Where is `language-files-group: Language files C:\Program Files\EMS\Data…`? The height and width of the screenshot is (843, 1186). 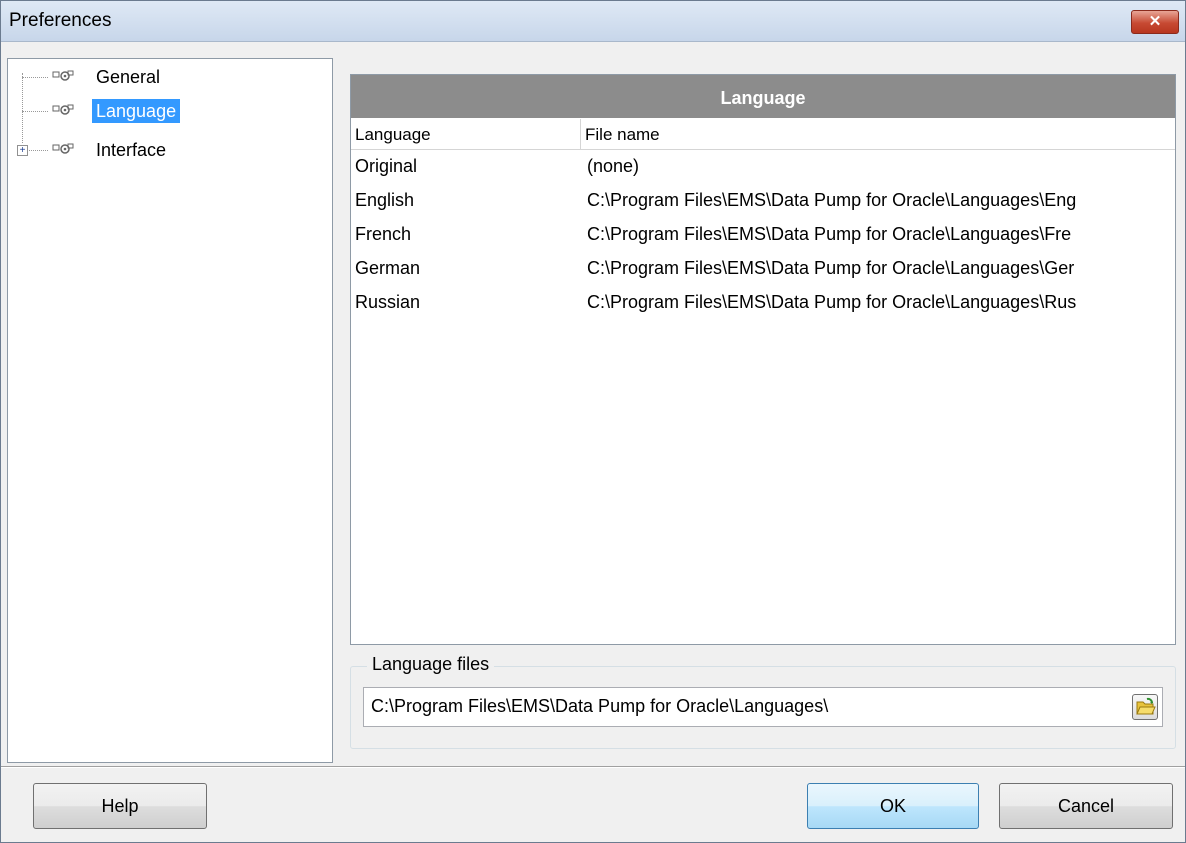
language-files-group: Language files C:\Program Files\EMS\Data… is located at coordinates (763, 701).